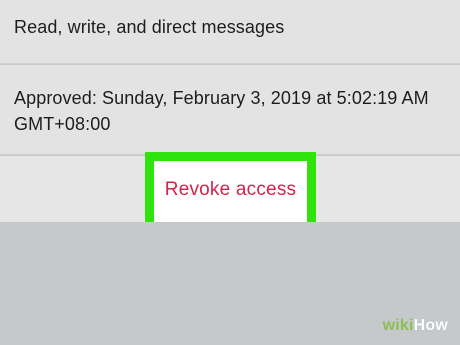 The image size is (460, 345). I want to click on wikihow-watermark: wikiHow, so click(415, 326).